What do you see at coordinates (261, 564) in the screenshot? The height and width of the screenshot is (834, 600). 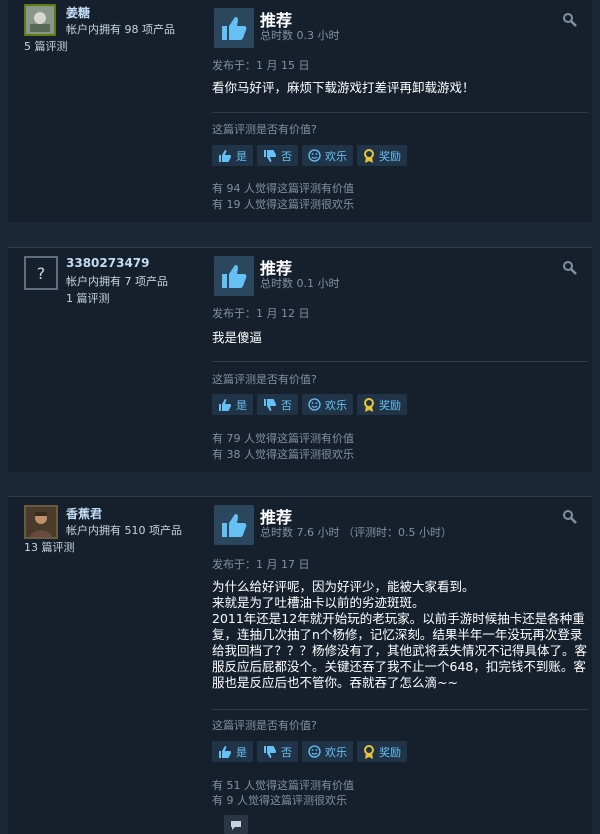 I see `posted-date: 发布于：1 月 17 日` at bounding box center [261, 564].